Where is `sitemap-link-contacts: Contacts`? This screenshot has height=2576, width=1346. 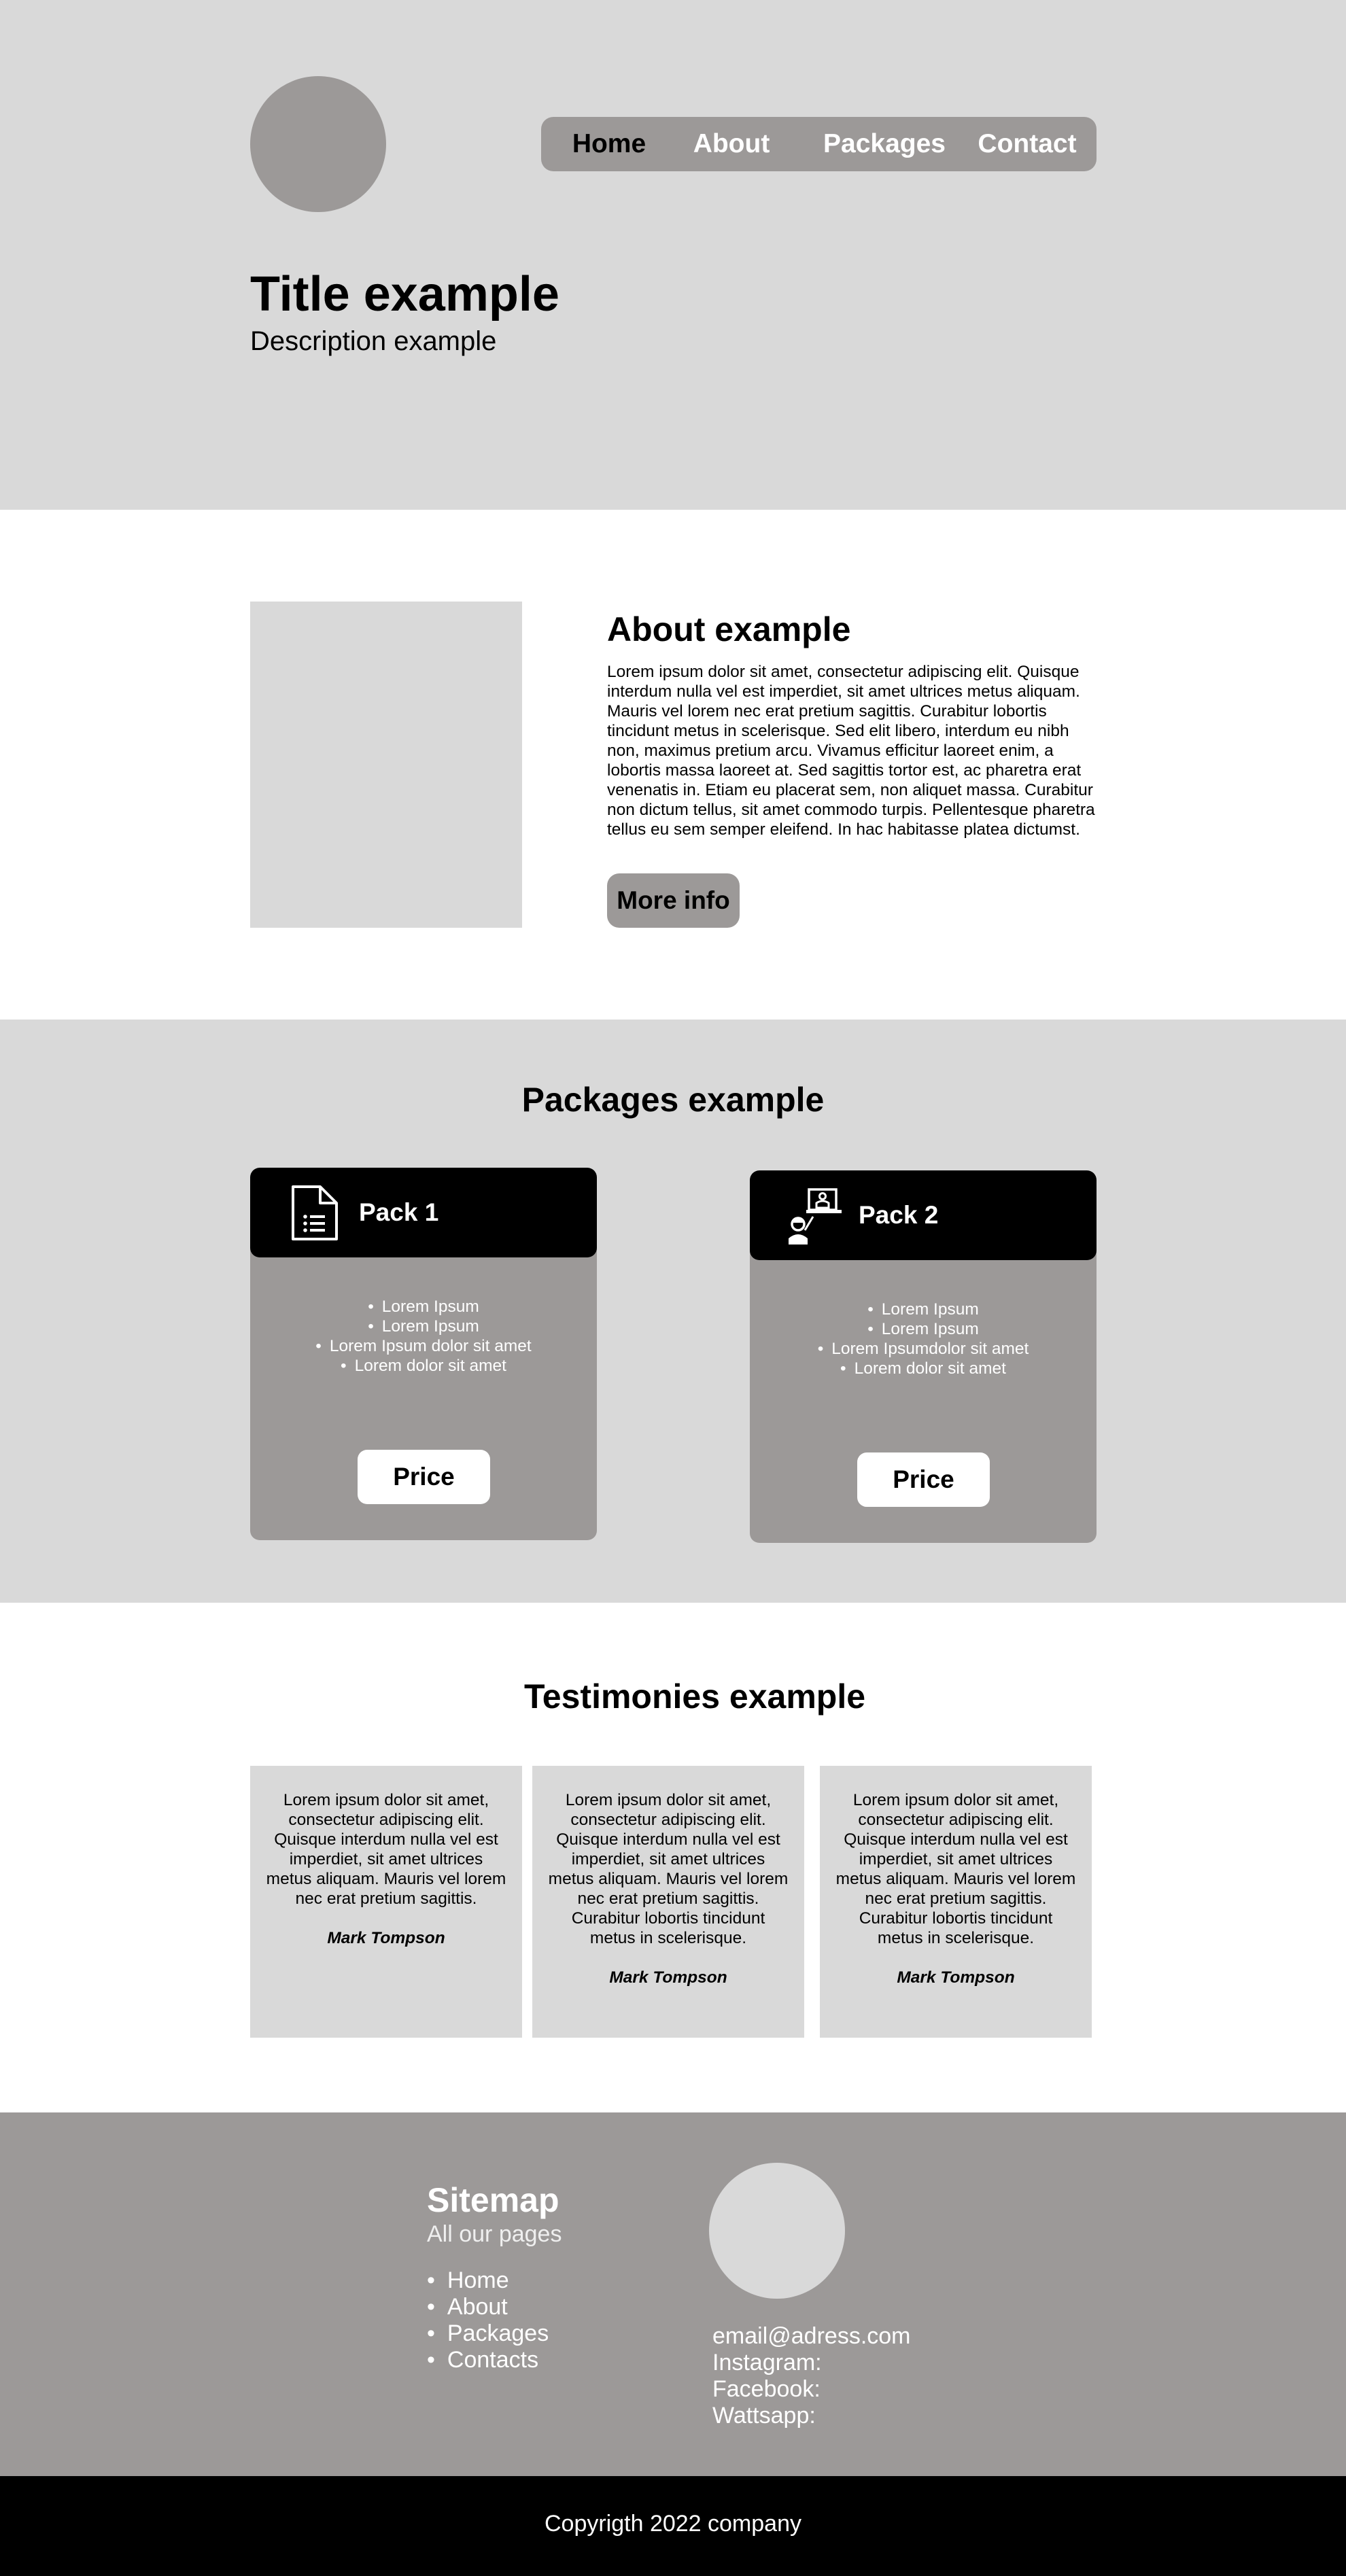 sitemap-link-contacts: Contacts is located at coordinates (493, 2360).